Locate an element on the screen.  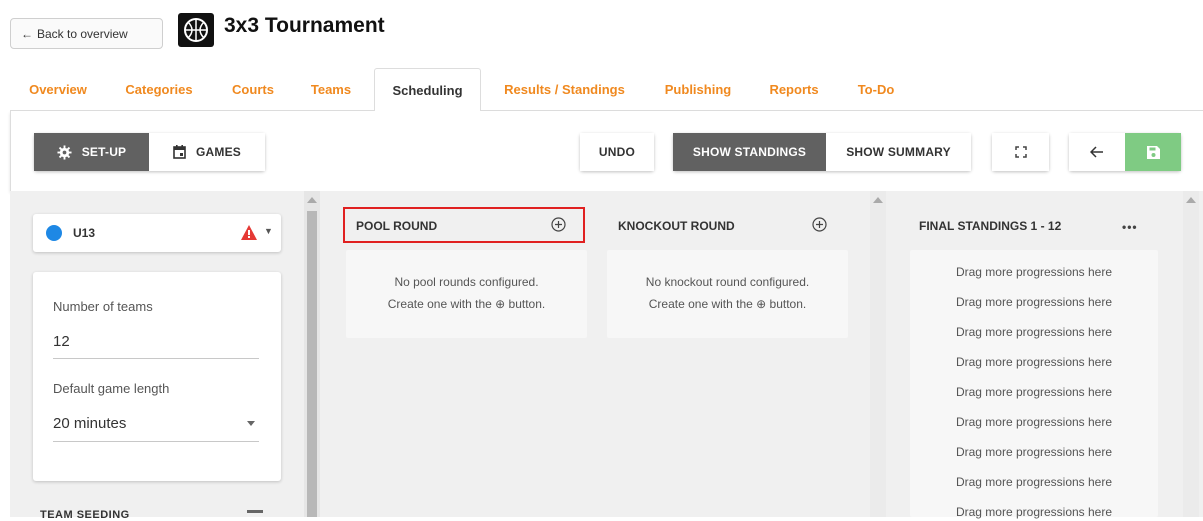
game-length-select: 20 minutes is located at coordinates (89, 423).